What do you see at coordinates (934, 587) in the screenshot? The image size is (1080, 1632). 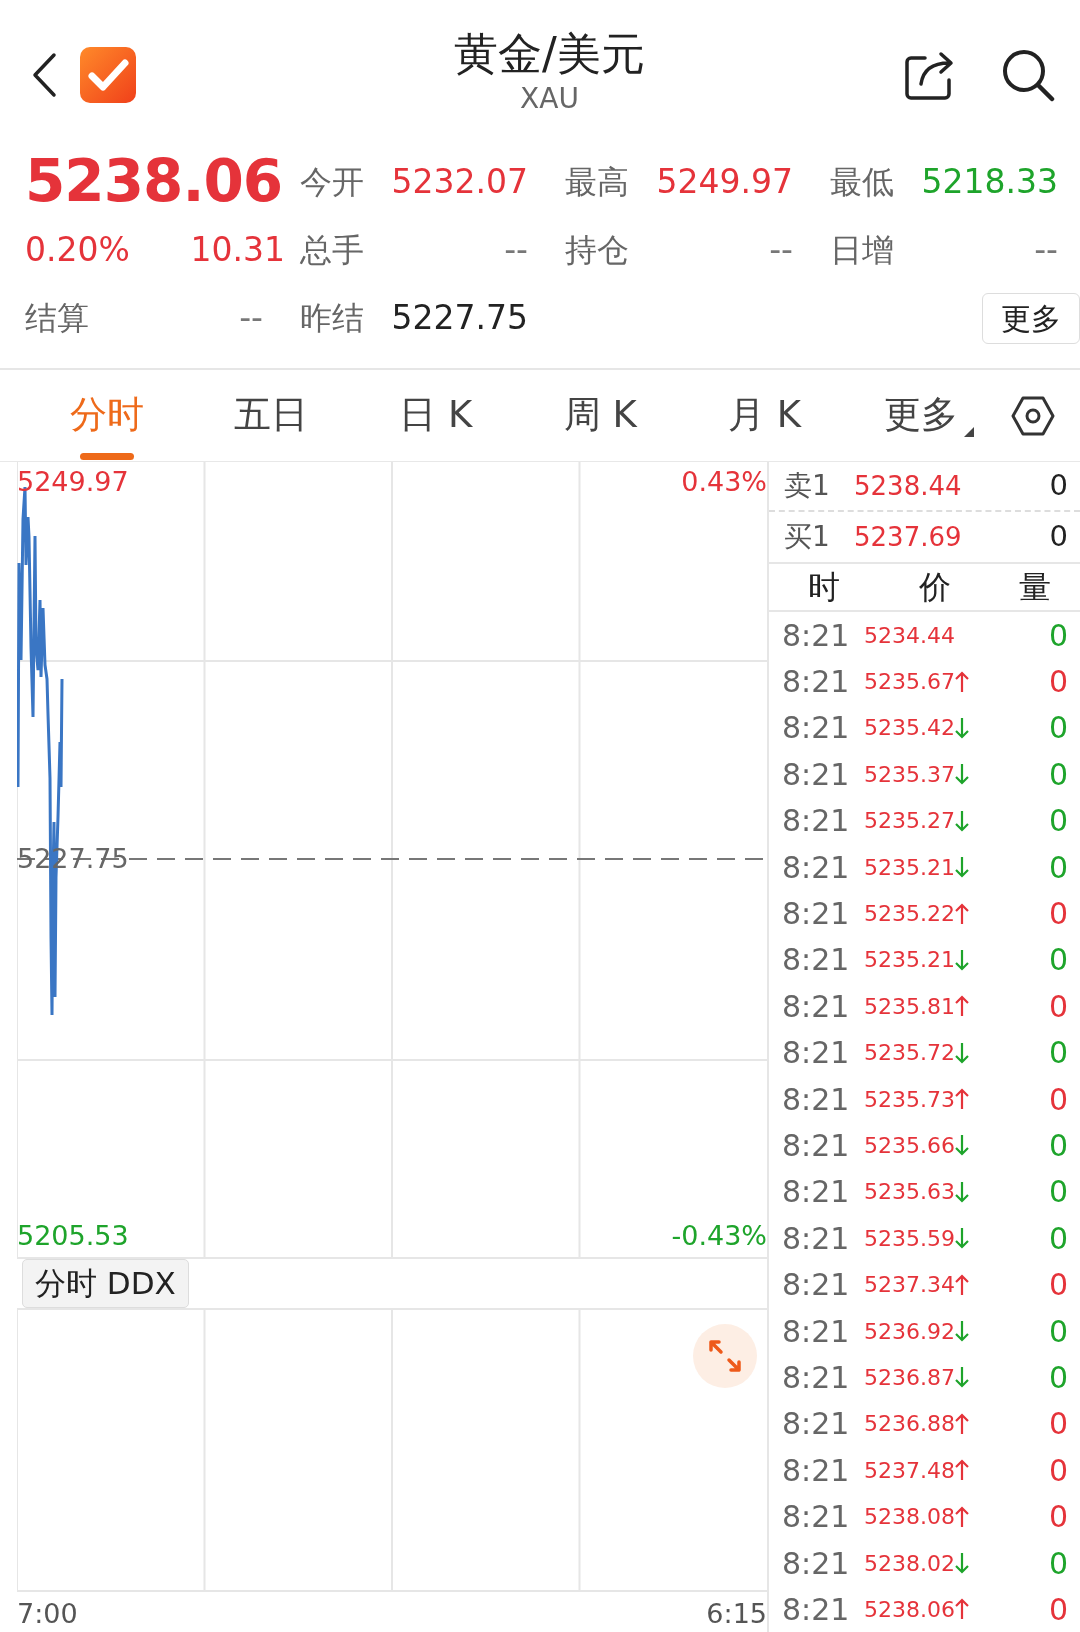 I see `column-header: 价` at bounding box center [934, 587].